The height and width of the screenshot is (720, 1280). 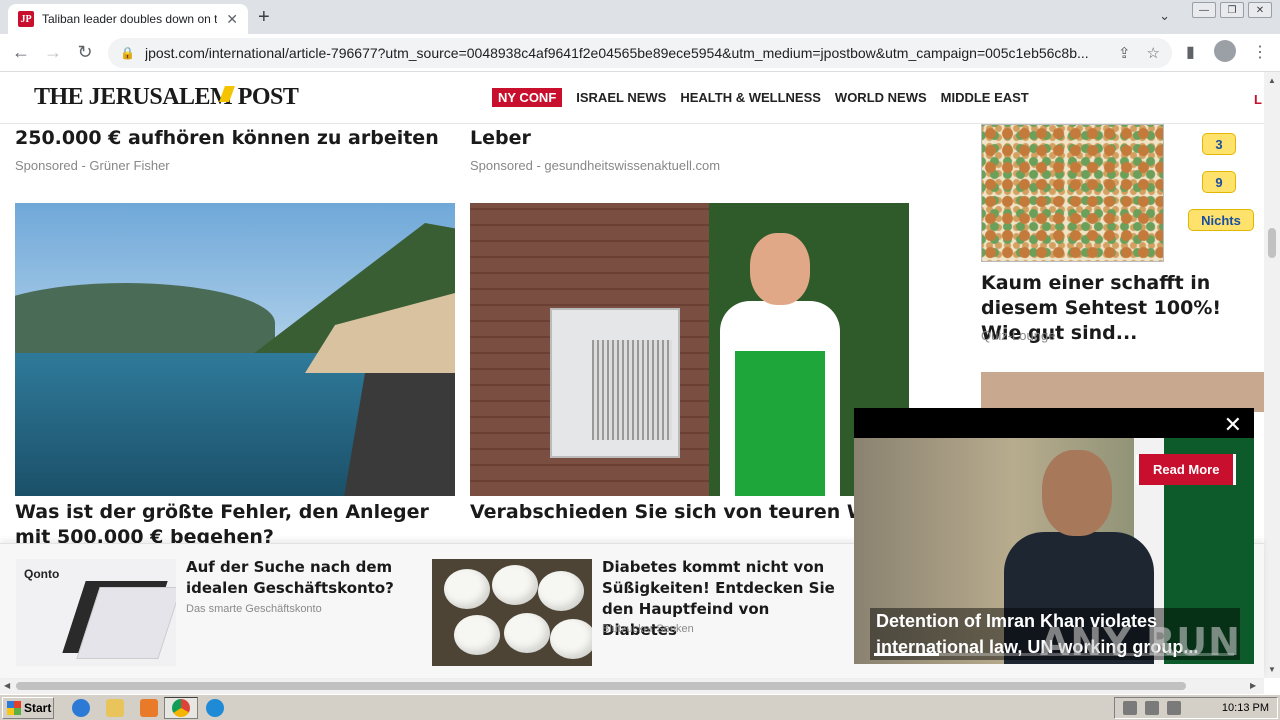 I want to click on horizontal-scroll-thumb, so click(x=601, y=686).